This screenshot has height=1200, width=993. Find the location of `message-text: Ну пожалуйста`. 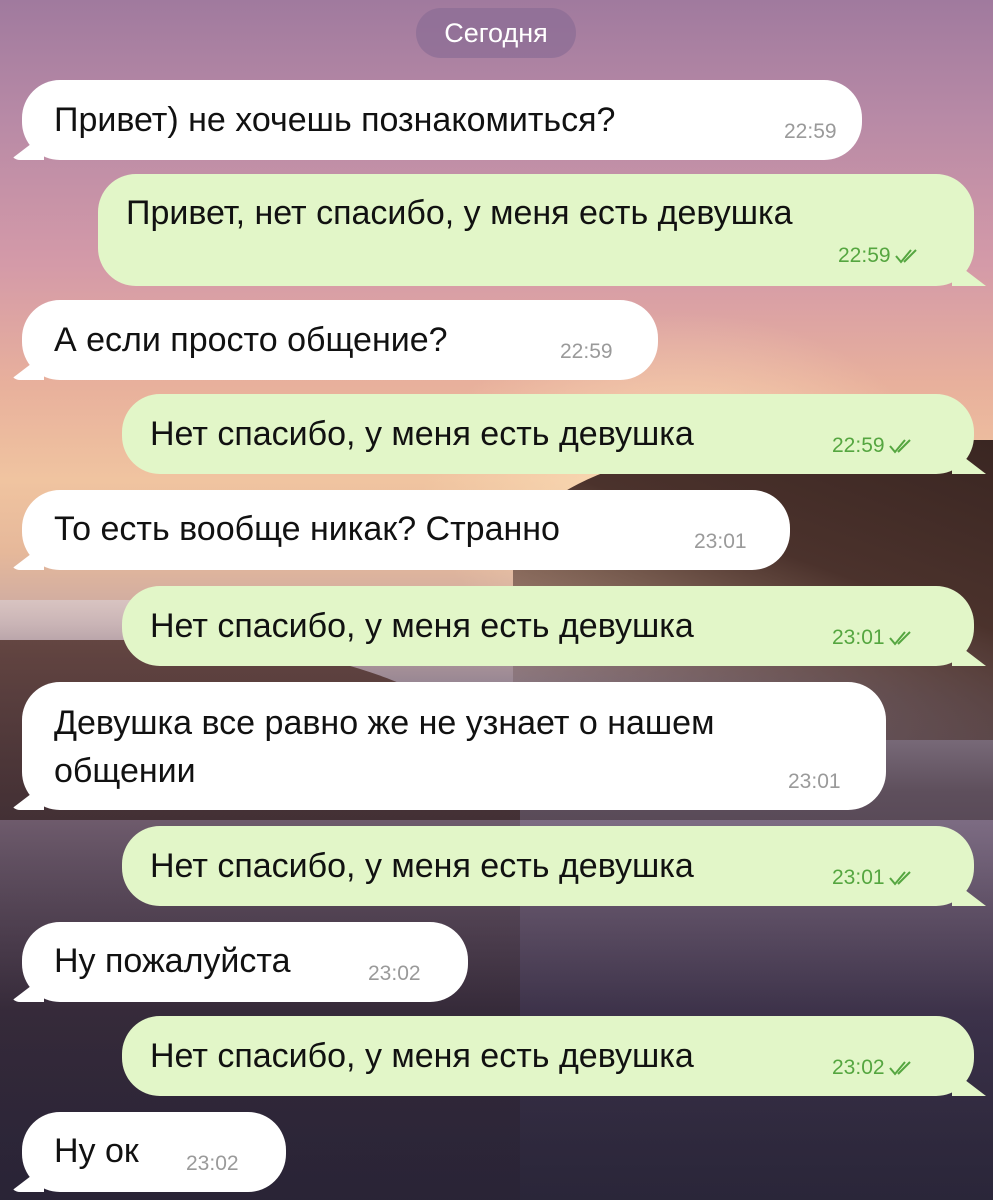

message-text: Ну пожалуйста is located at coordinates (172, 961).